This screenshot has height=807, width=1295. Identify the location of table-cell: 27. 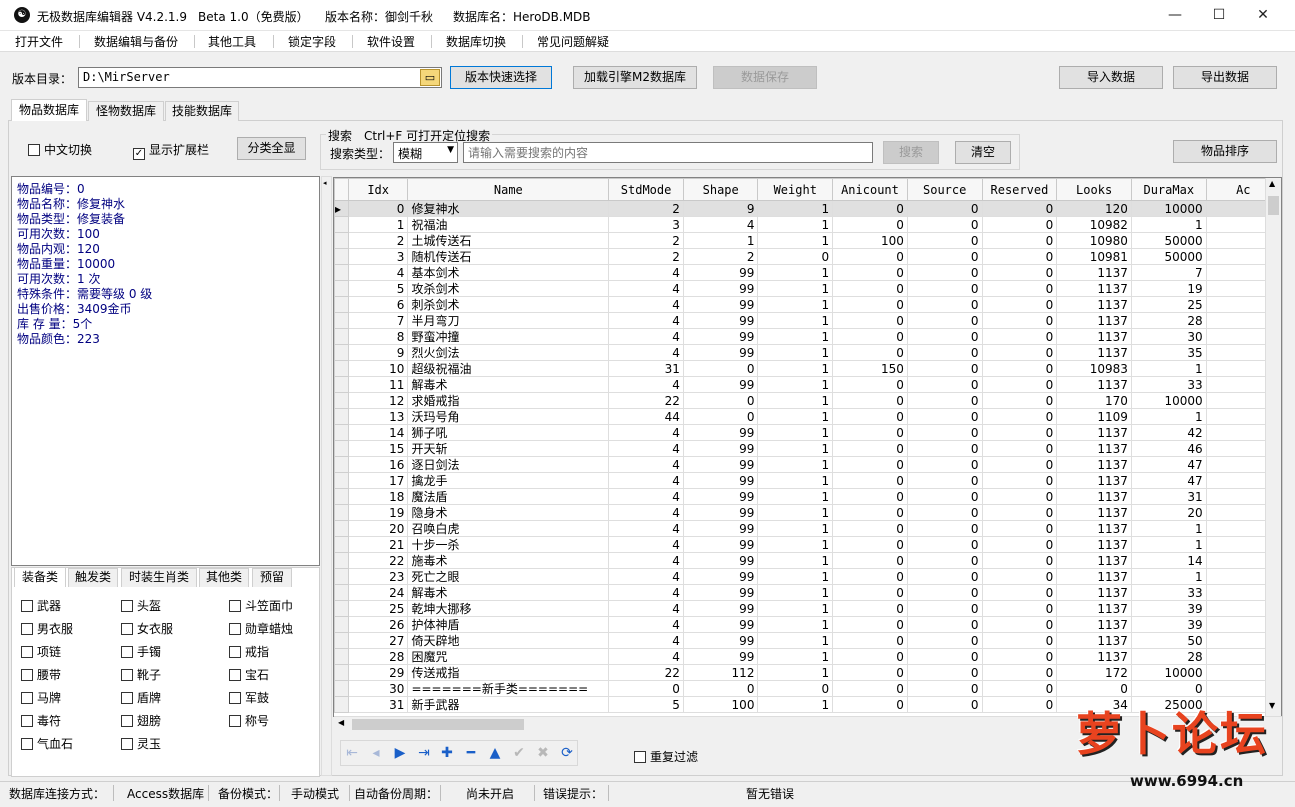
(378, 640).